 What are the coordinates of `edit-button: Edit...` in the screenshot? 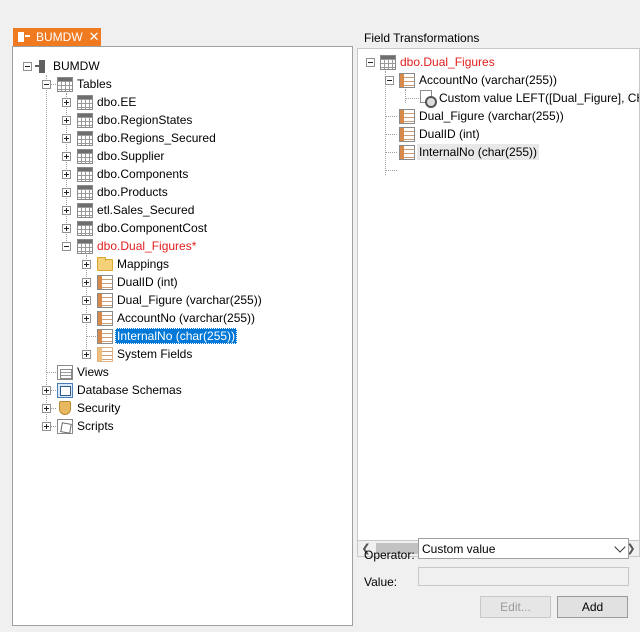 It's located at (515, 607).